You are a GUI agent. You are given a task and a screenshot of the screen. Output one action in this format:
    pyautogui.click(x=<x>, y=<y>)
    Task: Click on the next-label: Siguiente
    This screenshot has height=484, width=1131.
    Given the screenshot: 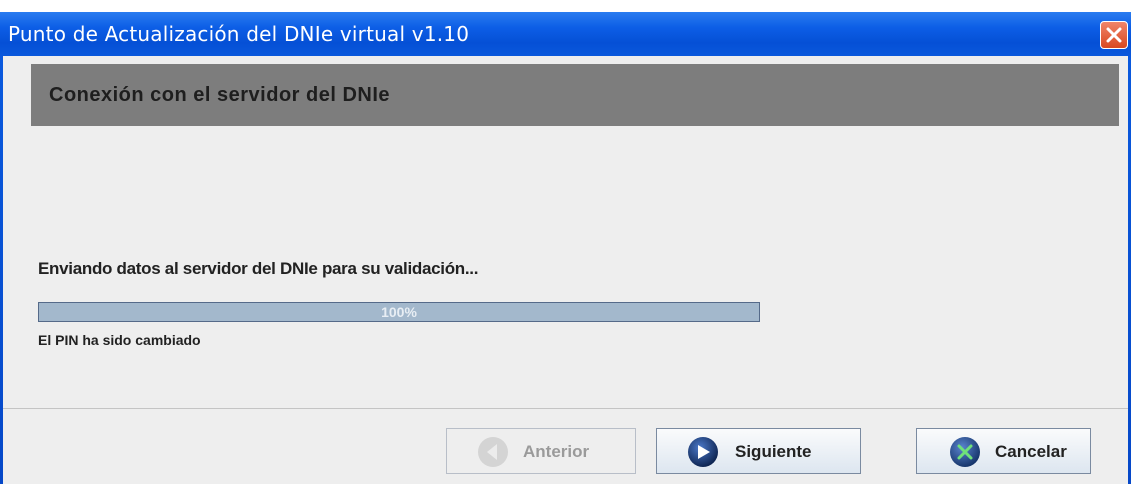 What is the action you would take?
    pyautogui.click(x=773, y=451)
    